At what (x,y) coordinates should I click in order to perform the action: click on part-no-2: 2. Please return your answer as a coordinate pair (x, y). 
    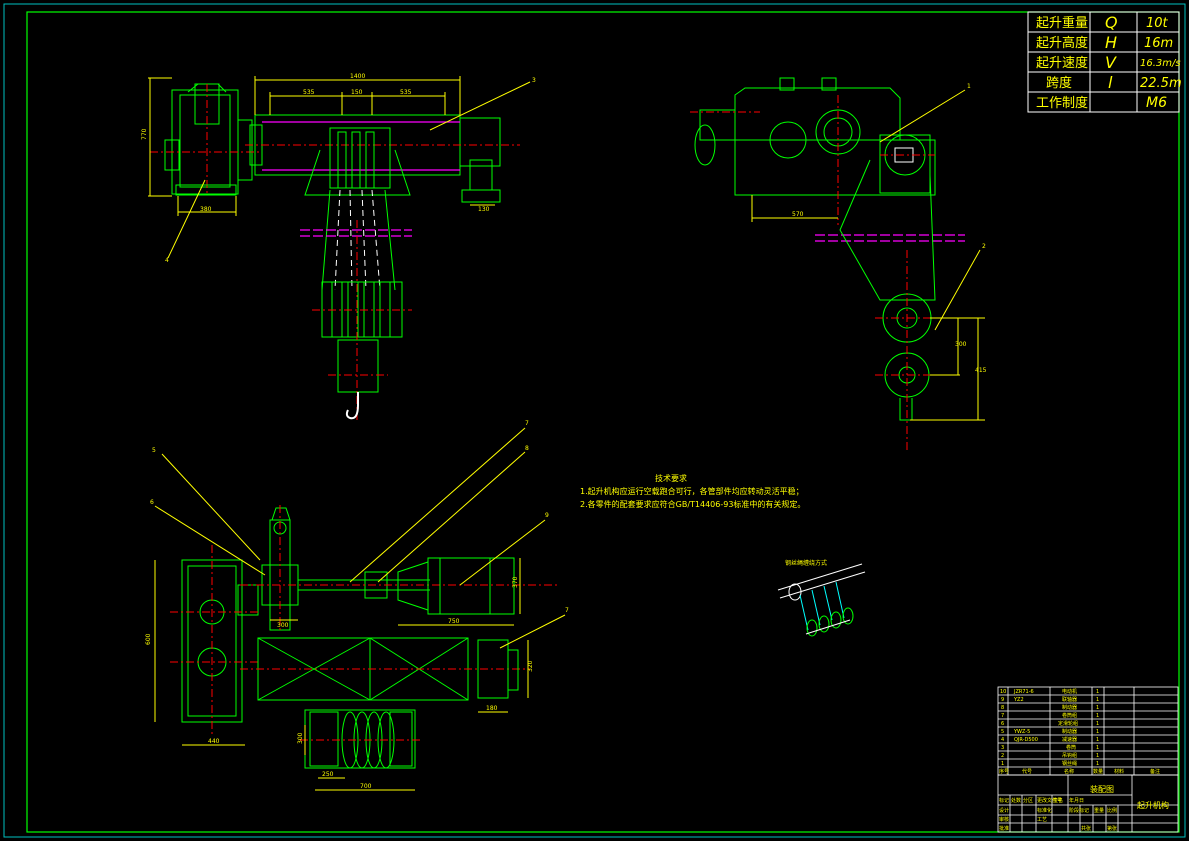
    Looking at the image, I should click on (1002, 756).